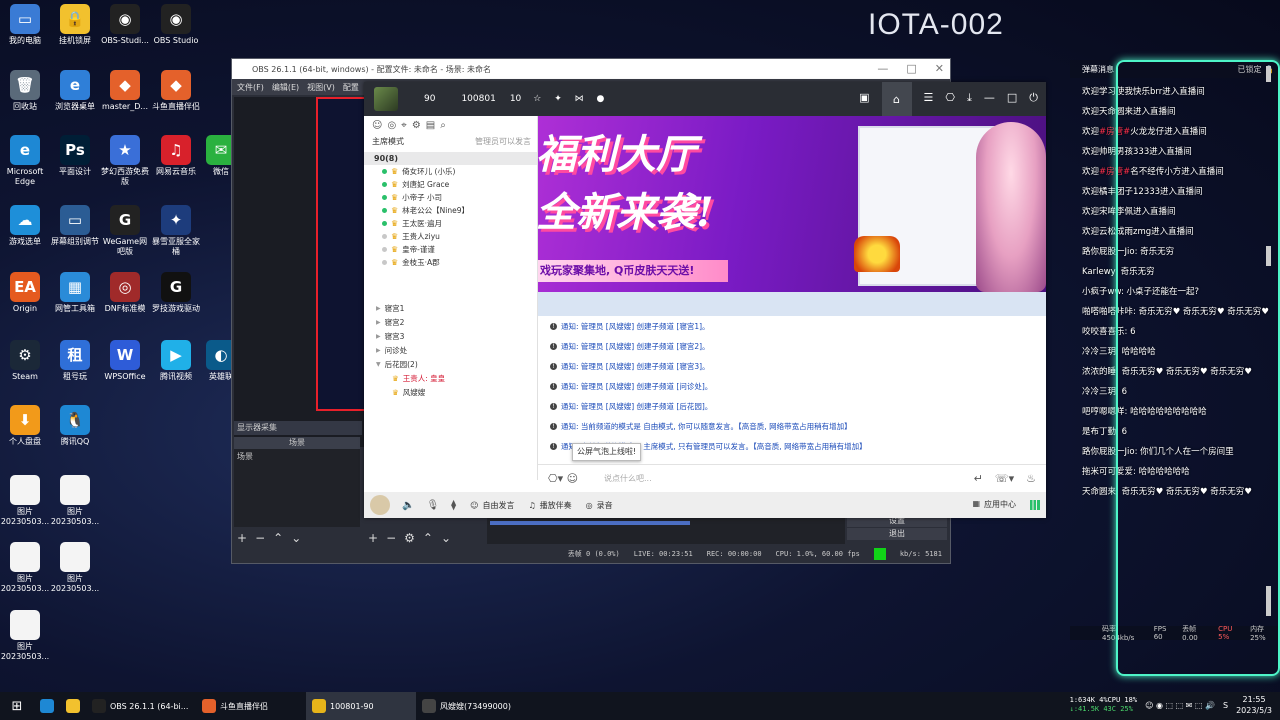 The image size is (1280, 720). What do you see at coordinates (599, 505) in the screenshot?
I see `record-button: ◎ 录音` at bounding box center [599, 505].